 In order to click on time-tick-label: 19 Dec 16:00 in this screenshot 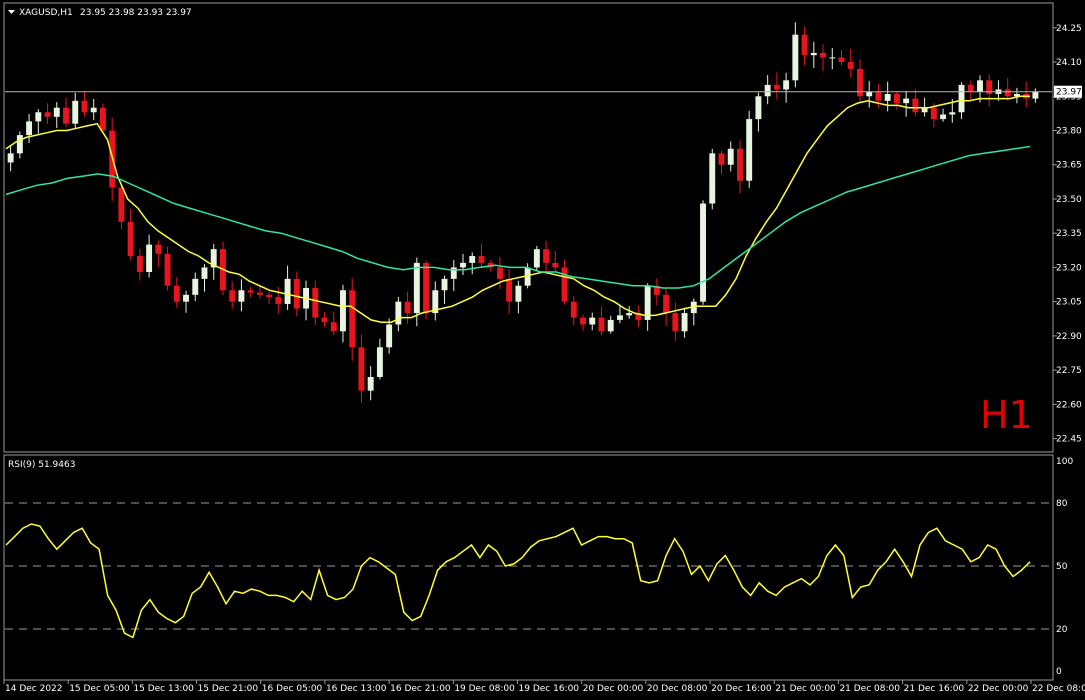, I will do `click(549, 689)`.